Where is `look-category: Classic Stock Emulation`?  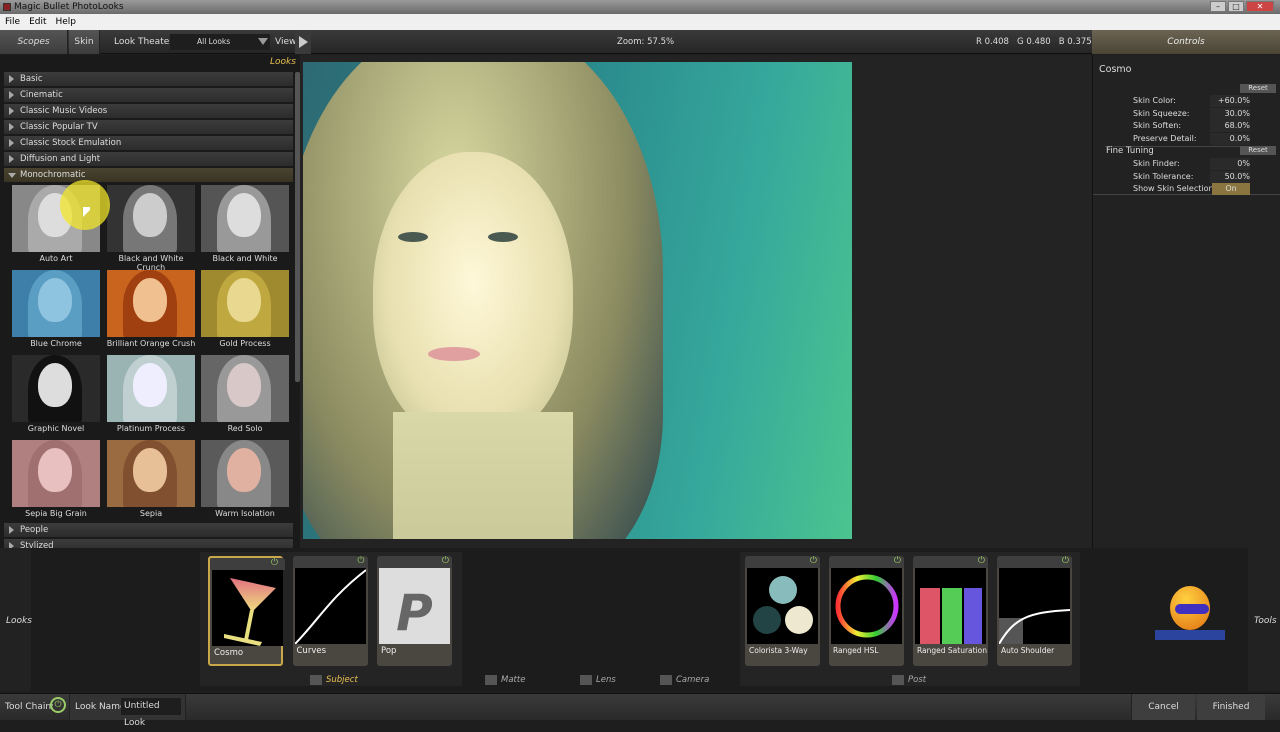 look-category: Classic Stock Emulation is located at coordinates (148, 143).